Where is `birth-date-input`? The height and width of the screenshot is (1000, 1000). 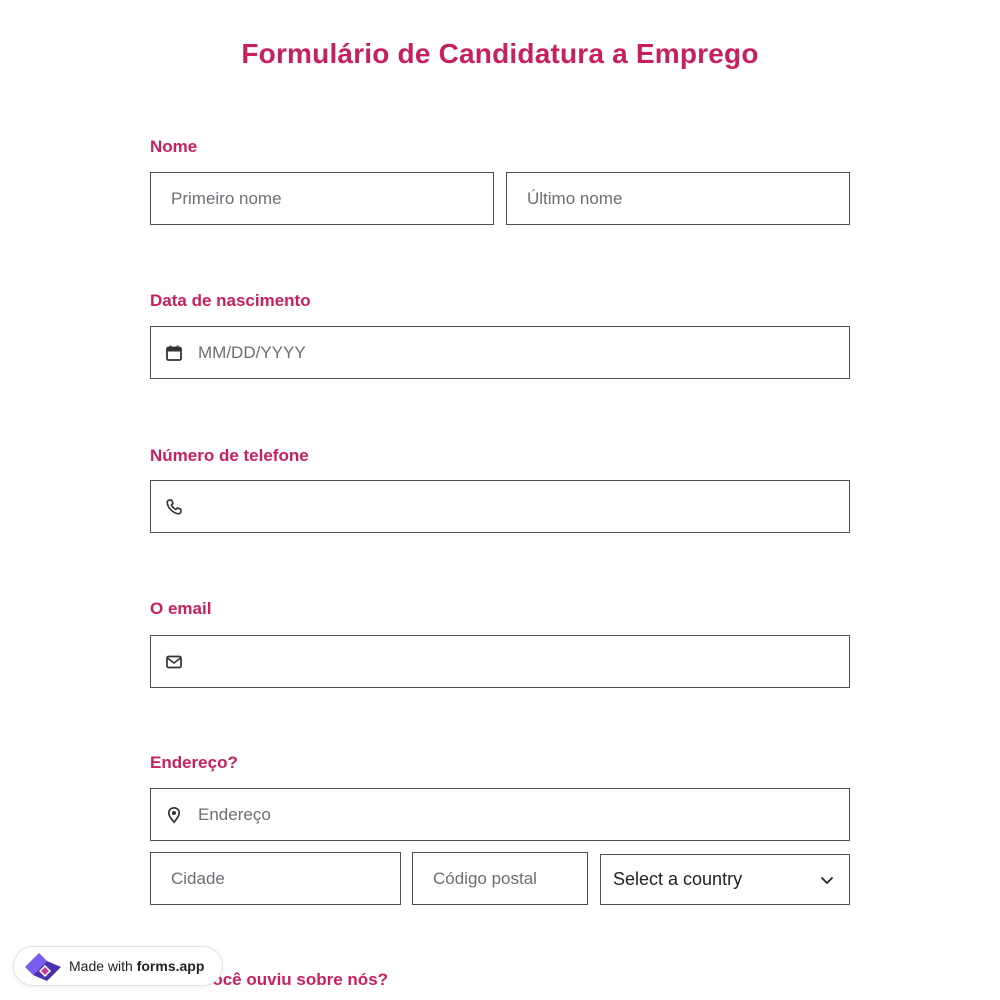 birth-date-input is located at coordinates (518, 352).